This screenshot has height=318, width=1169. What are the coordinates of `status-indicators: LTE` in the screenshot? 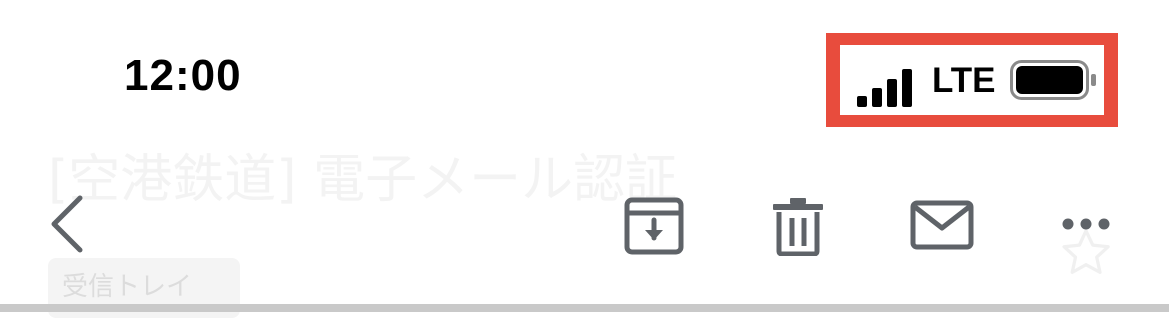 It's located at (972, 80).